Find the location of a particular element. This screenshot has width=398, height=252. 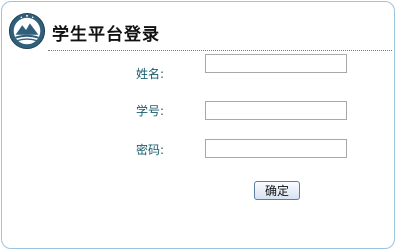

password-label: 密码: is located at coordinates (150, 150).